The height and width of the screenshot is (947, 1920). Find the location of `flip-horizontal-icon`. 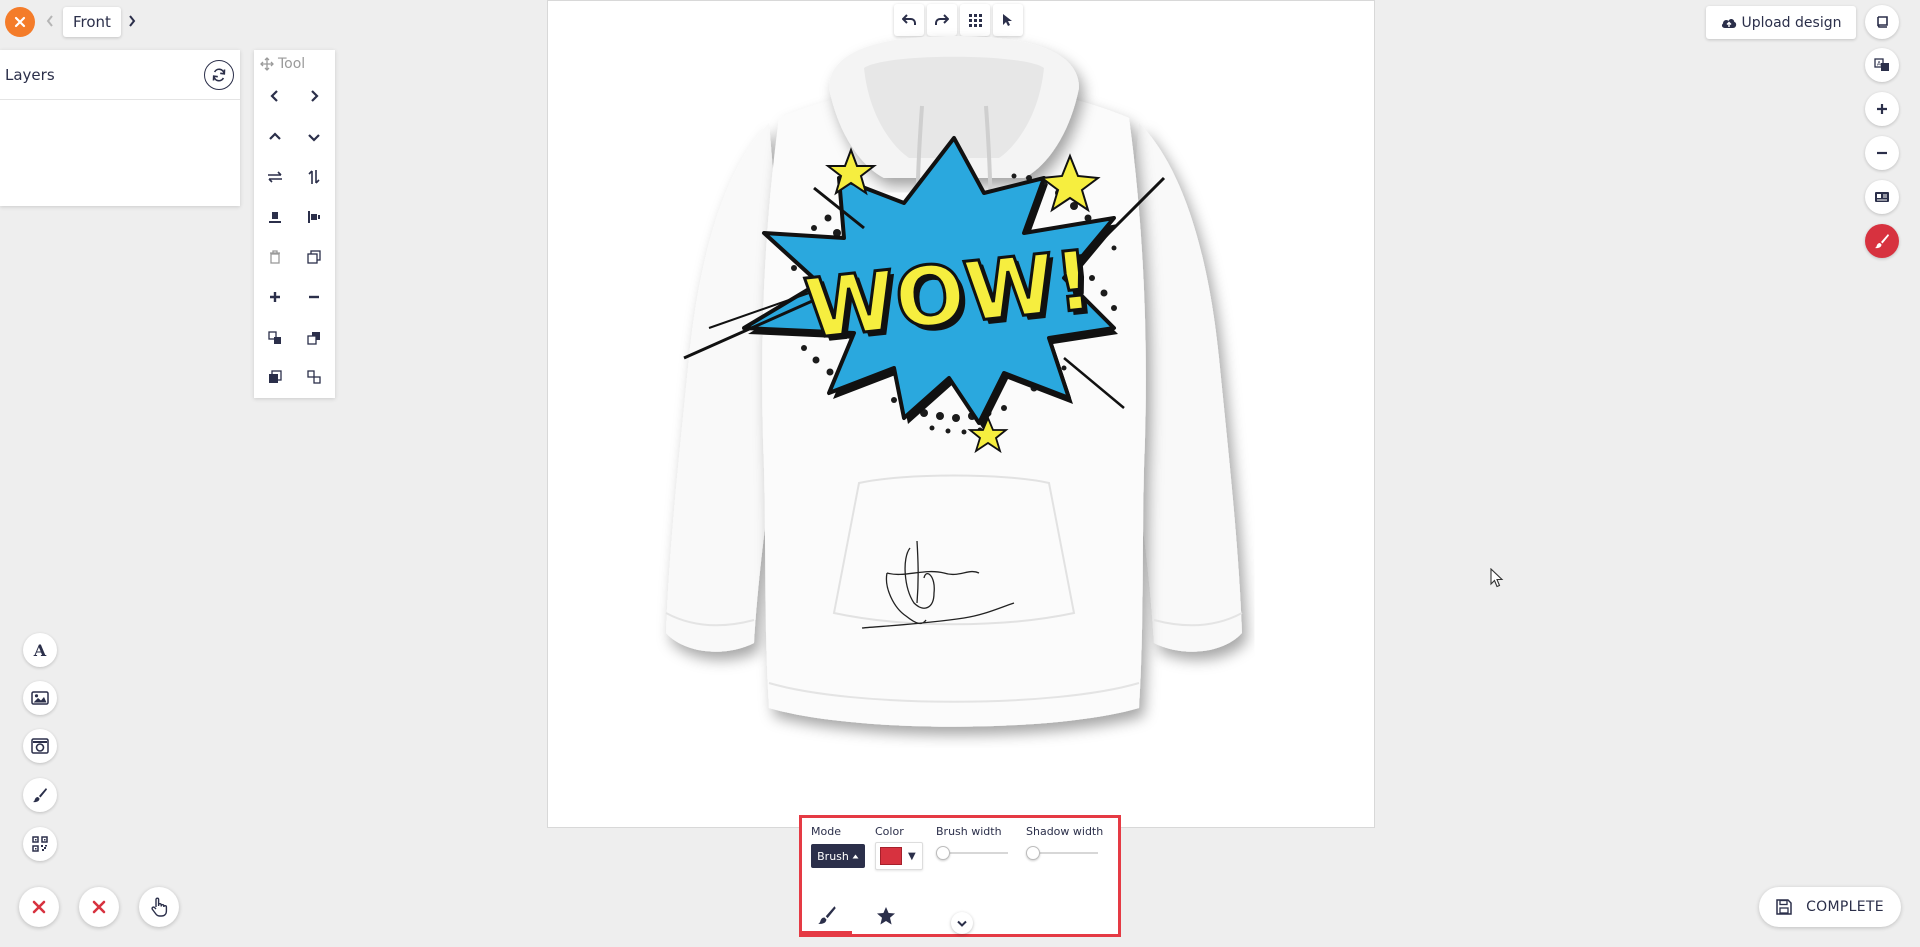

flip-horizontal-icon is located at coordinates (275, 177).